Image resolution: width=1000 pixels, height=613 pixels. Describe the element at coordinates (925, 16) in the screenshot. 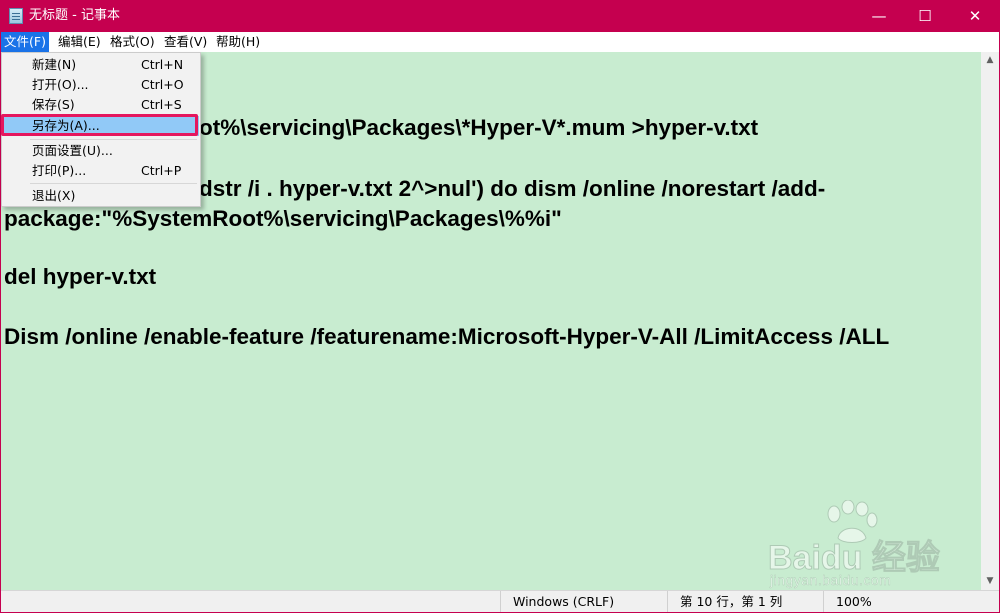

I see `maximize-button: ☐` at that location.